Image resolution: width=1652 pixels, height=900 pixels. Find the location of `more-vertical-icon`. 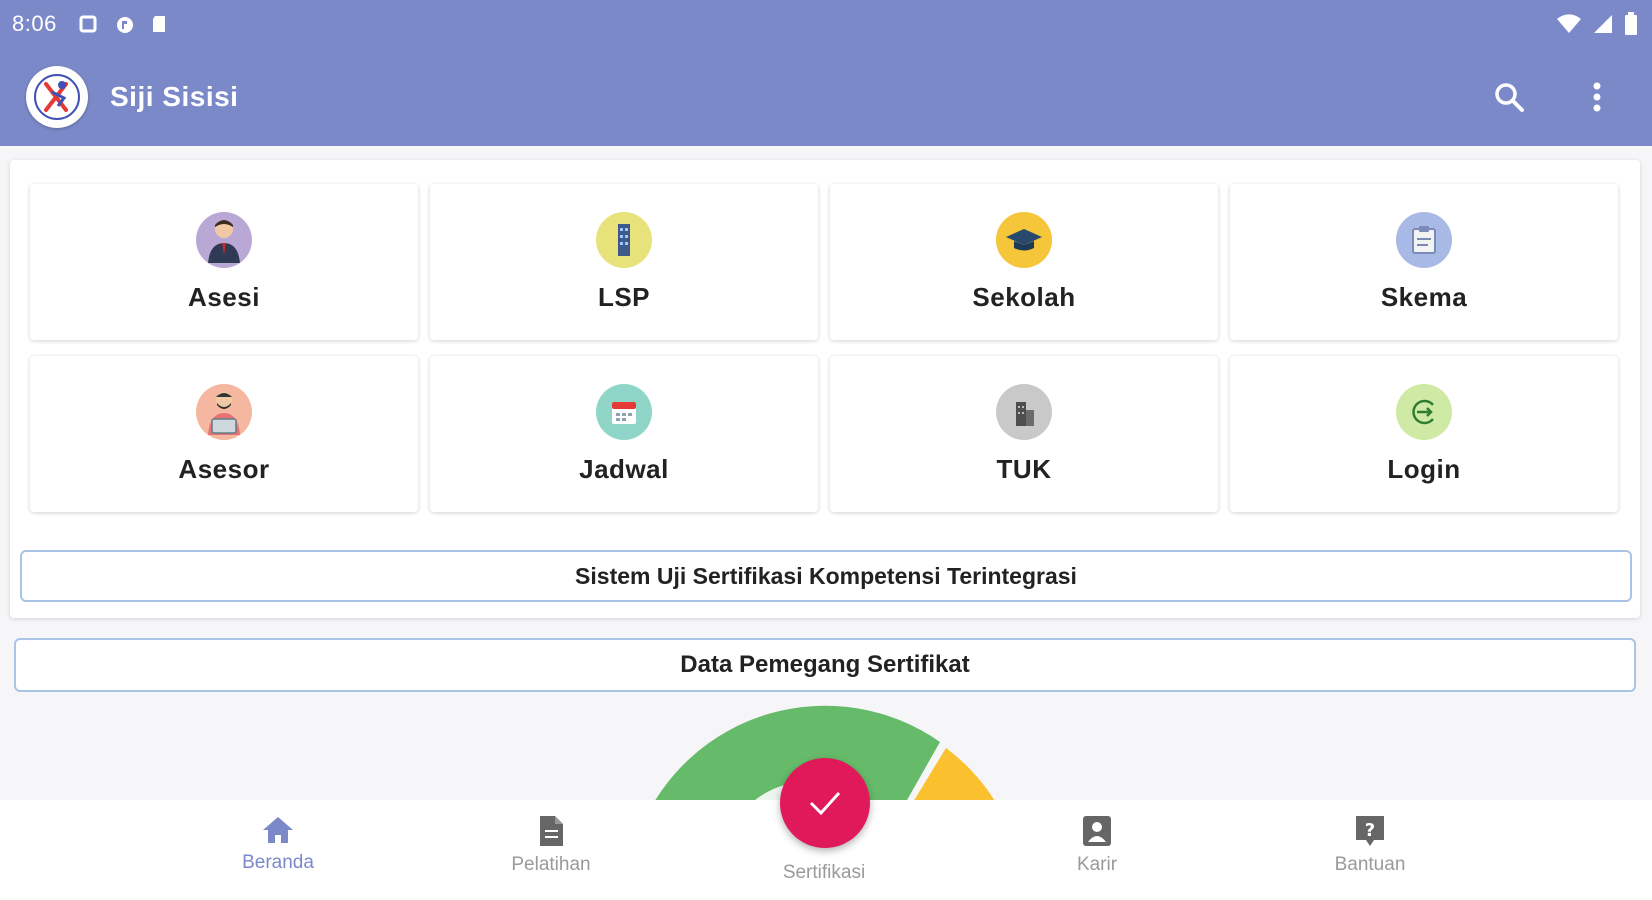

more-vertical-icon is located at coordinates (1597, 97).